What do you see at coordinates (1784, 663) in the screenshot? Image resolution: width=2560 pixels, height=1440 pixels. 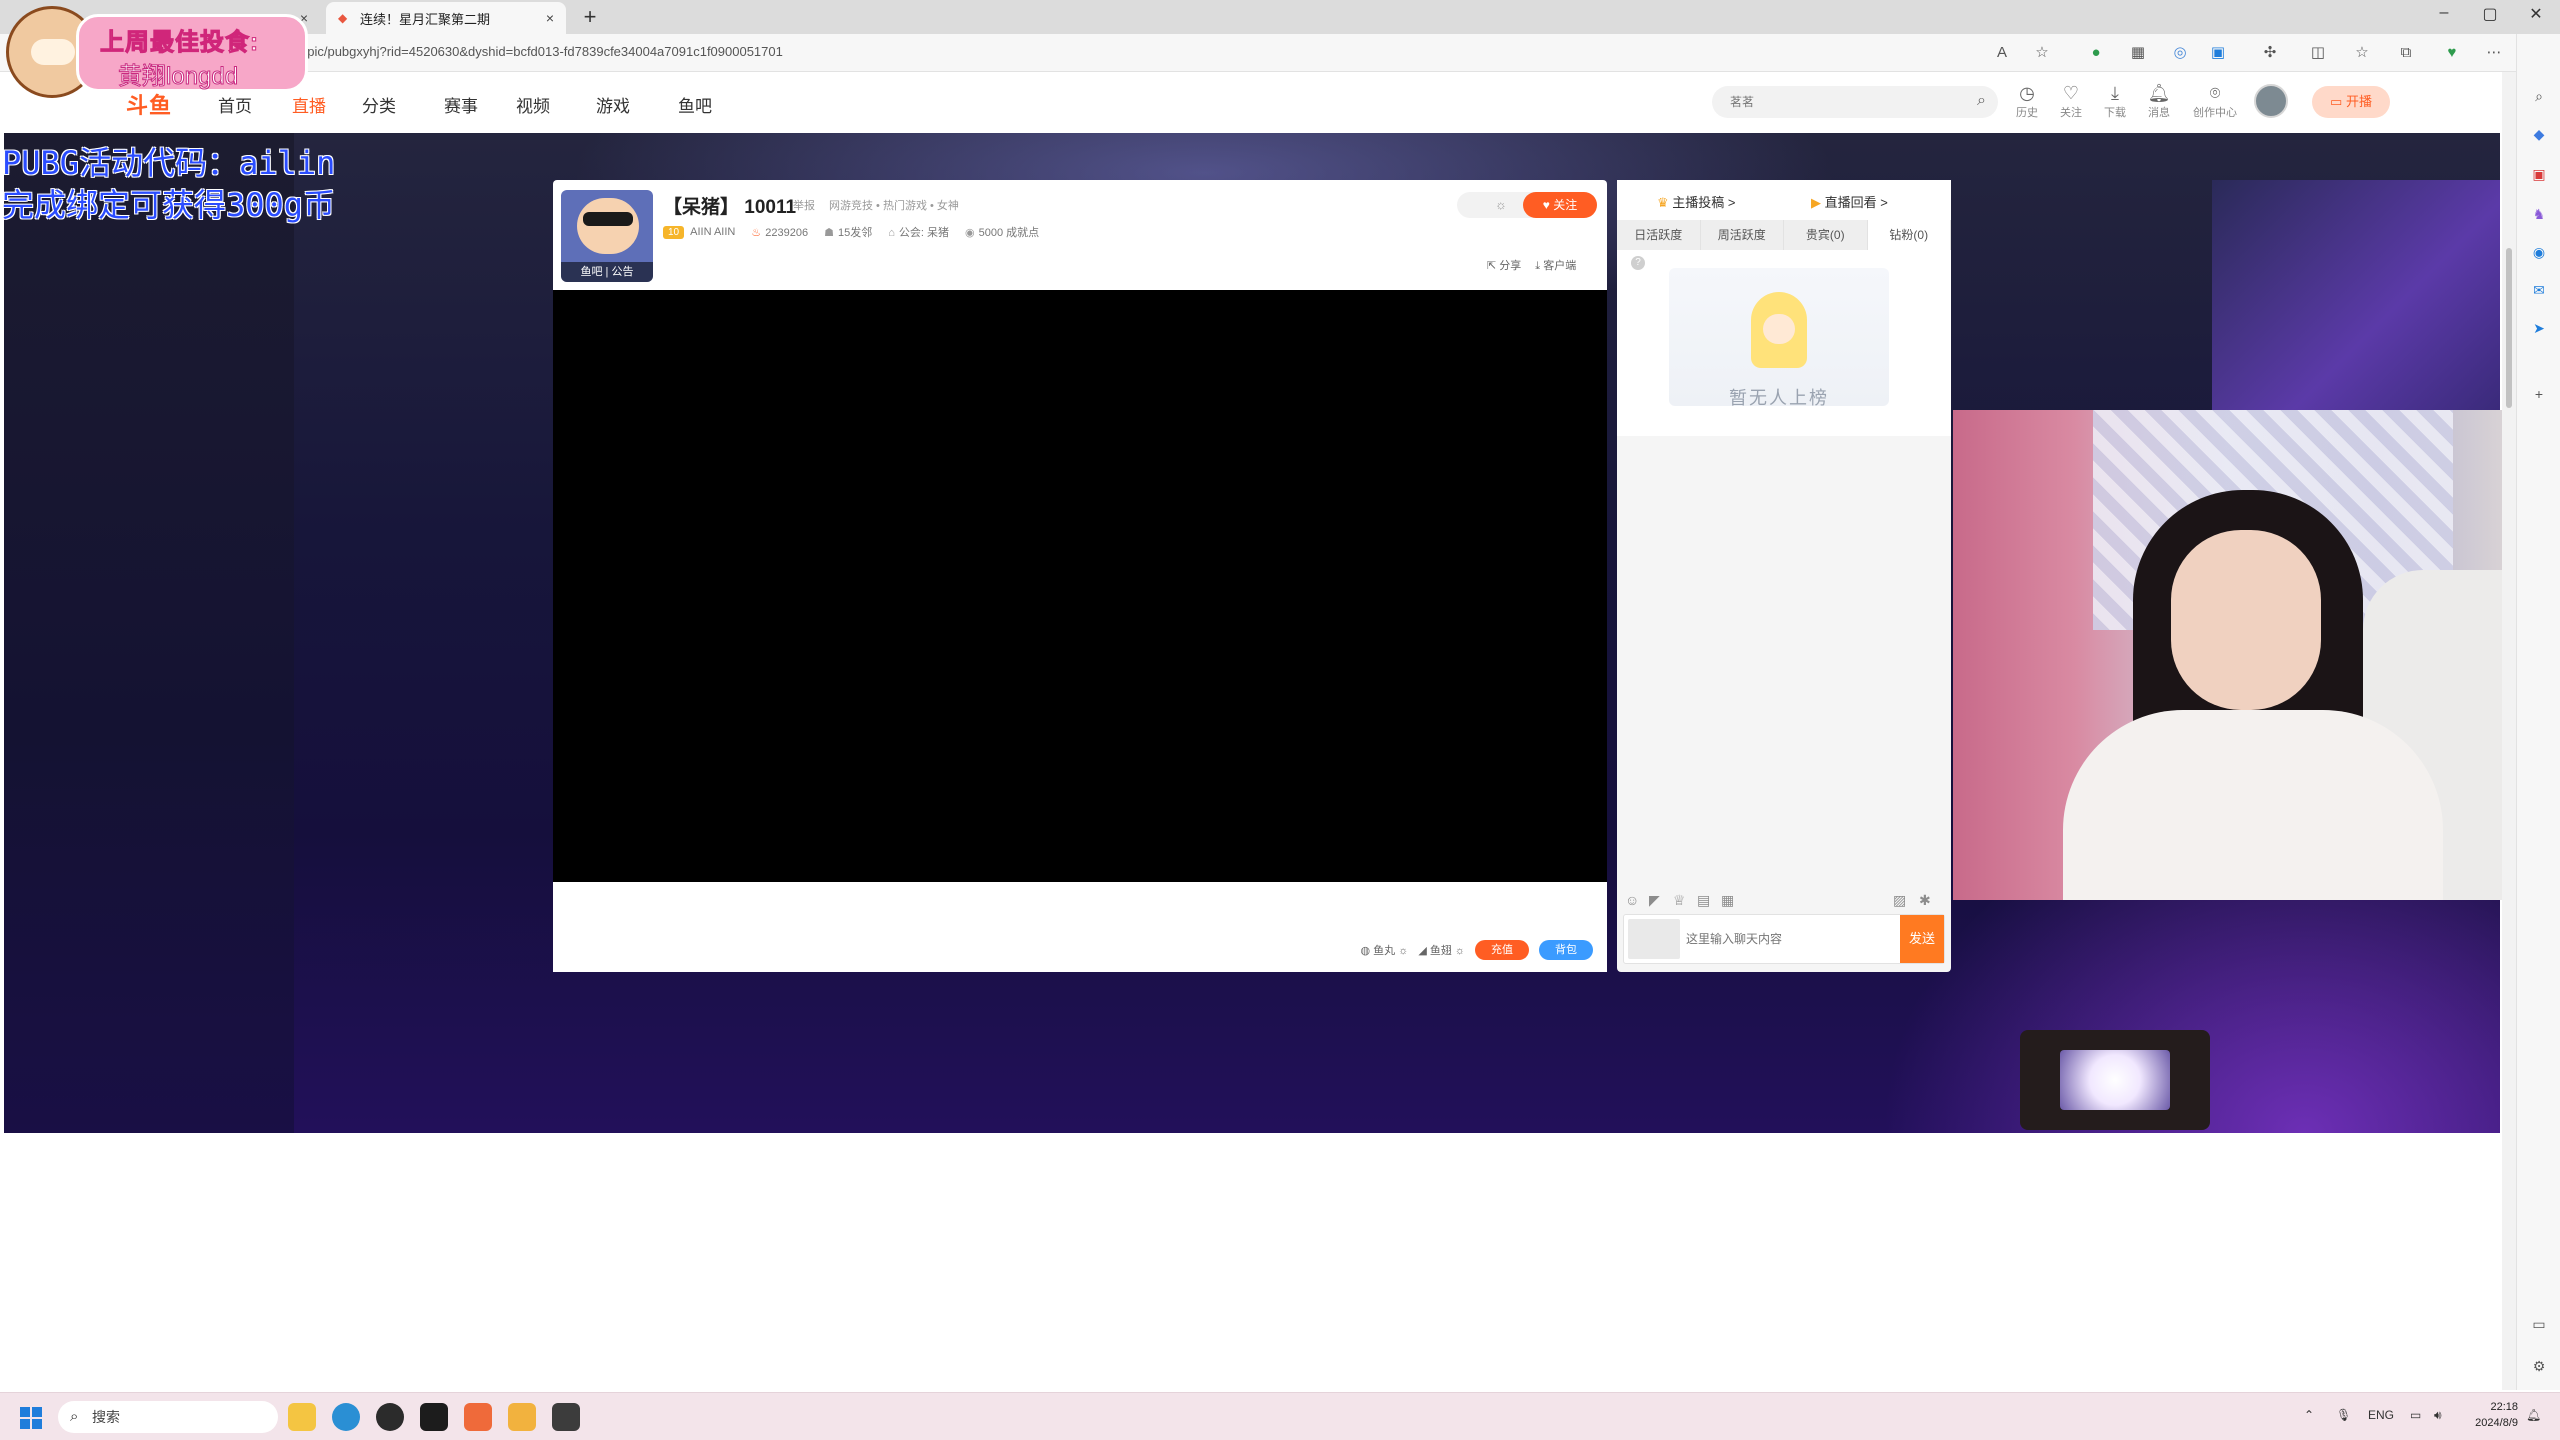 I see `chat-message-list` at bounding box center [1784, 663].